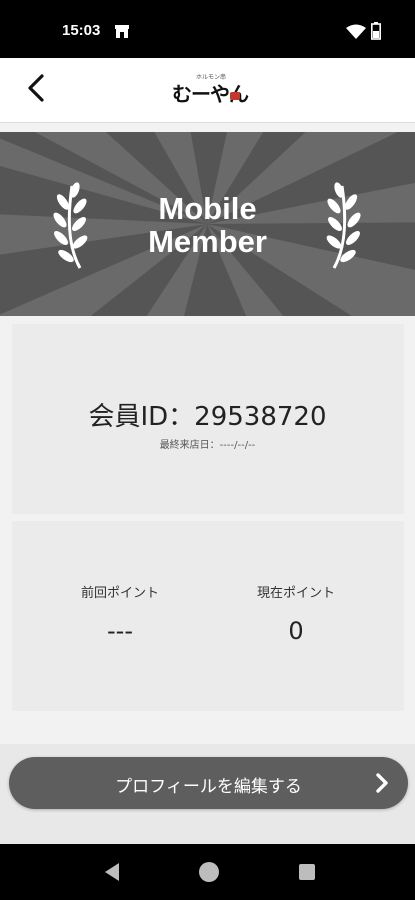  Describe the element at coordinates (296, 613) in the screenshot. I see `current-points: 現在ポイント 0` at that location.